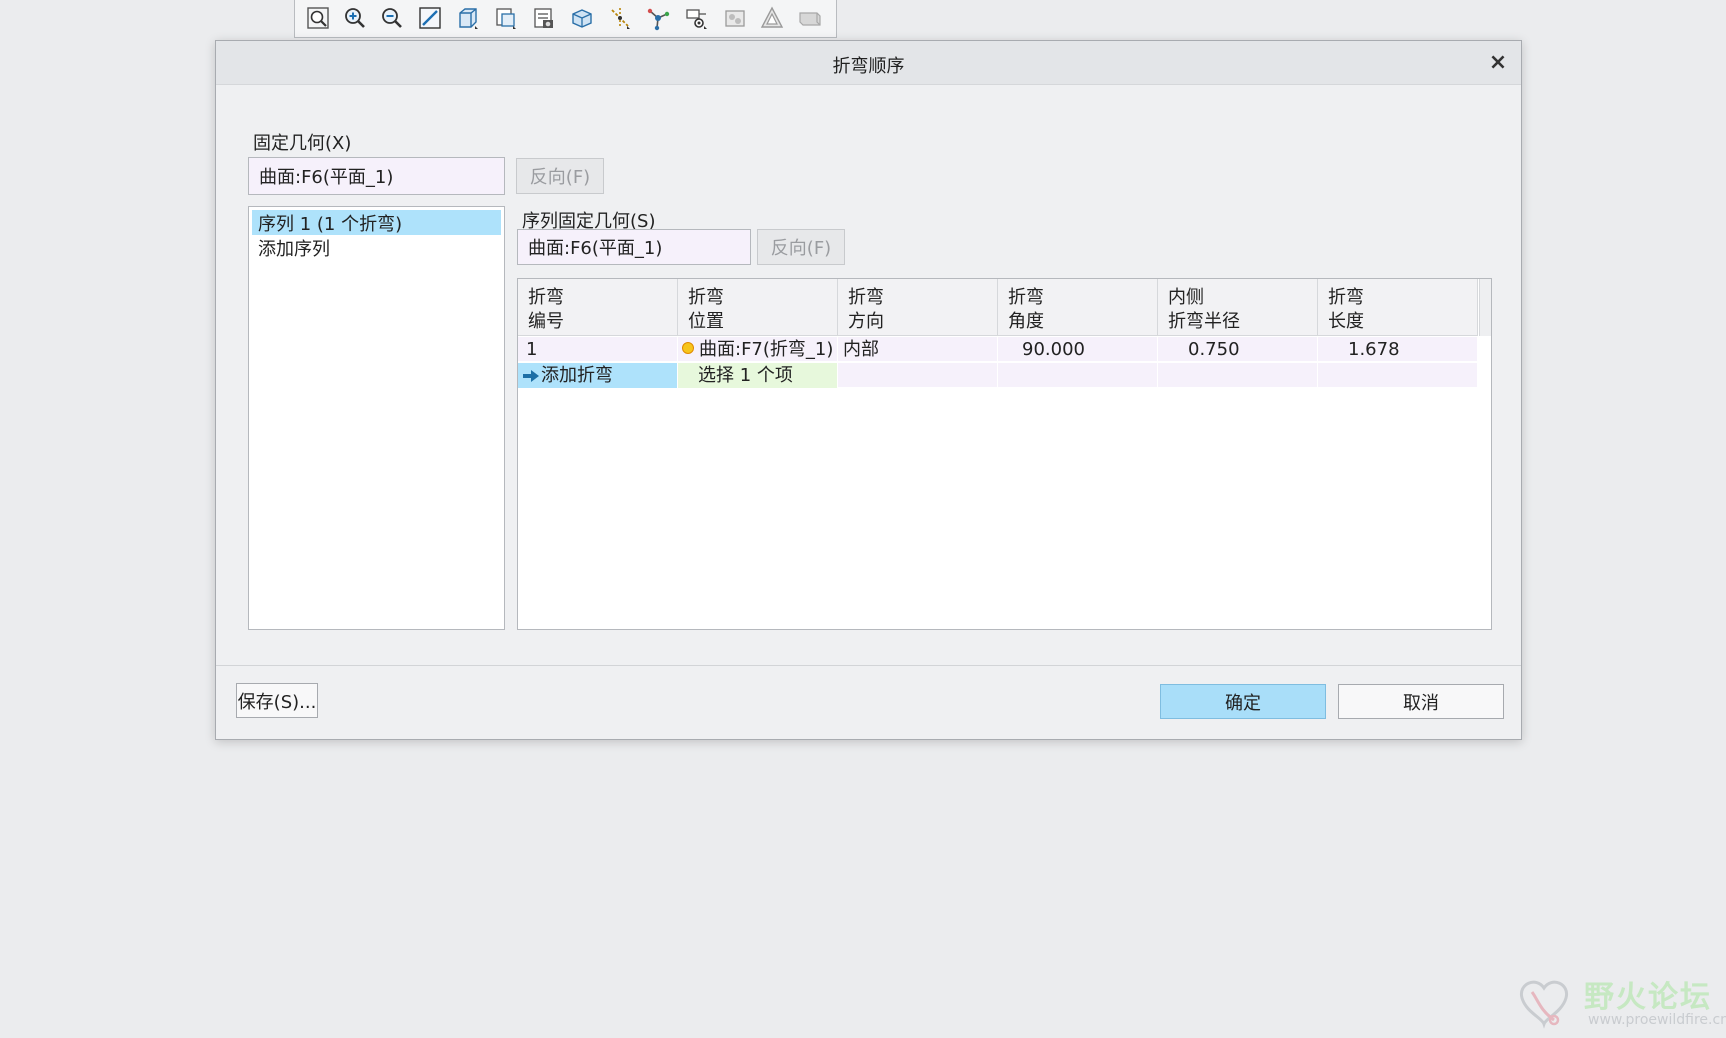 The height and width of the screenshot is (1038, 1726). I want to click on forum-watermark: 野火论坛 www.proewildfire.cn, so click(1620, 1001).